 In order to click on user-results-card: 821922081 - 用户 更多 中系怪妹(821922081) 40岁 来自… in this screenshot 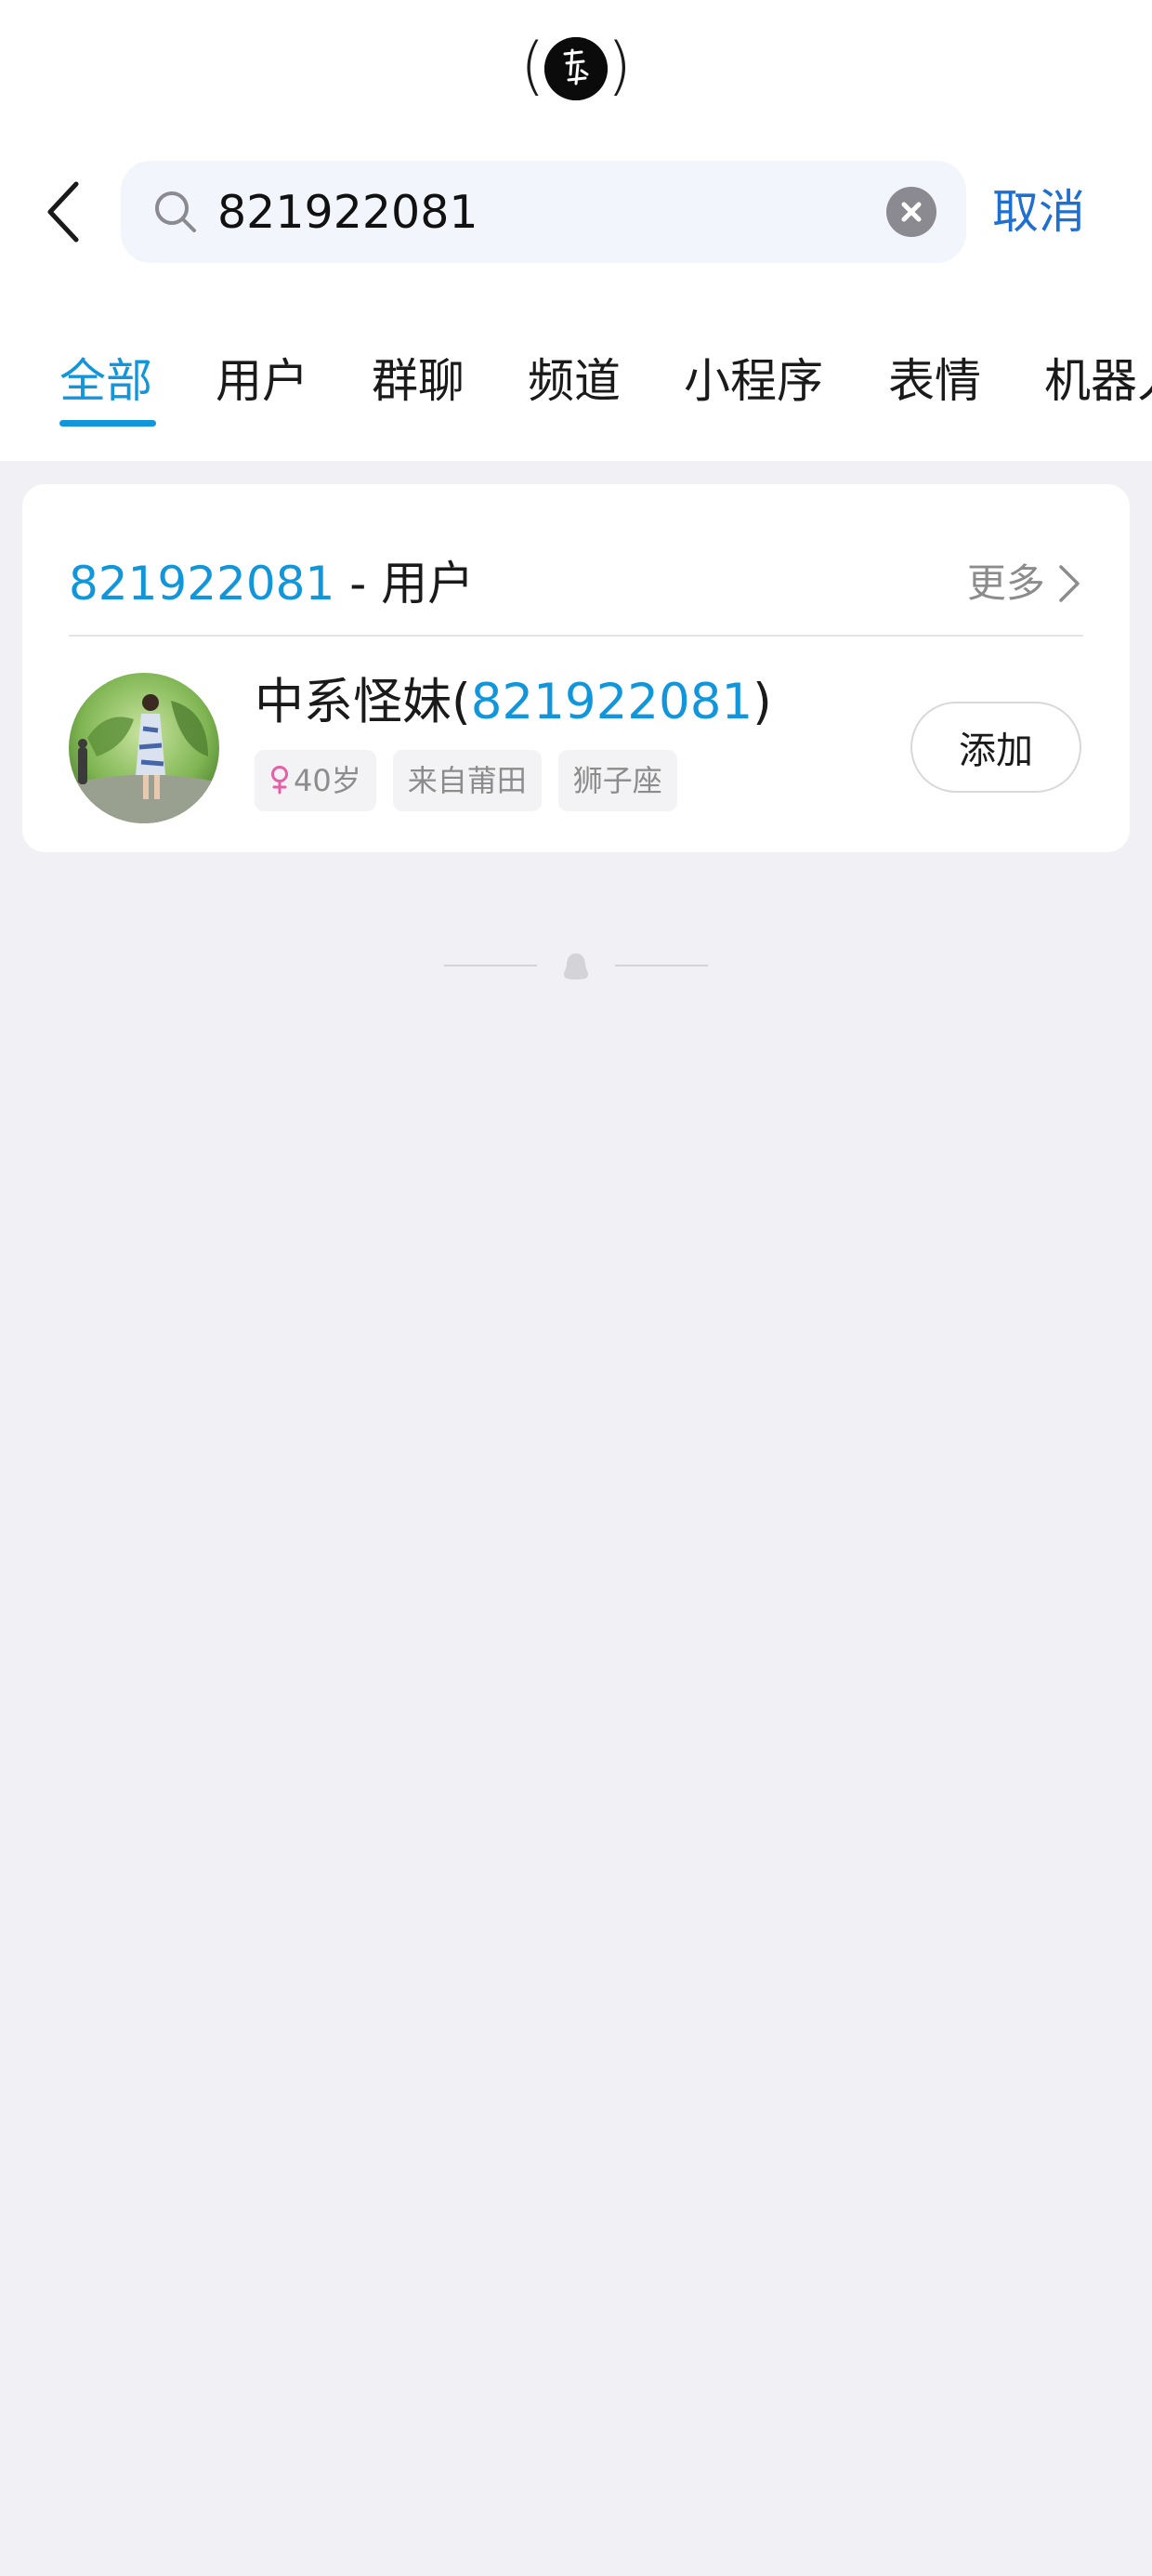, I will do `click(576, 668)`.